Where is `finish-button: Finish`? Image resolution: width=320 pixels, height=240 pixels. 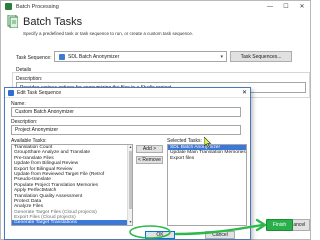
finish-button: Finish is located at coordinates (279, 225).